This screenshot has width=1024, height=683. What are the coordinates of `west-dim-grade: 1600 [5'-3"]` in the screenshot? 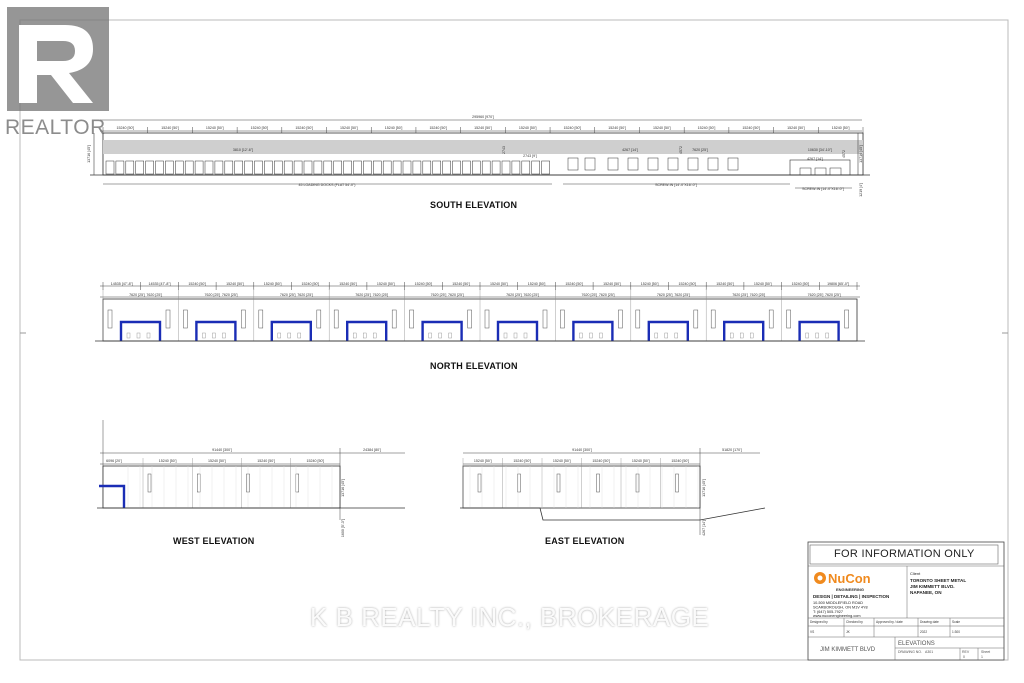 It's located at (343, 528).